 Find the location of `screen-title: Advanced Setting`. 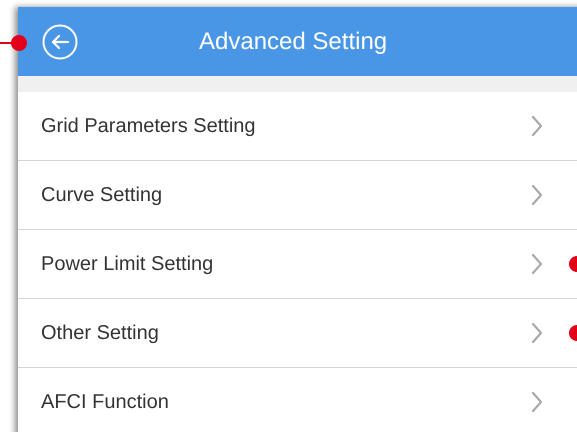

screen-title: Advanced Setting is located at coordinates (293, 41).